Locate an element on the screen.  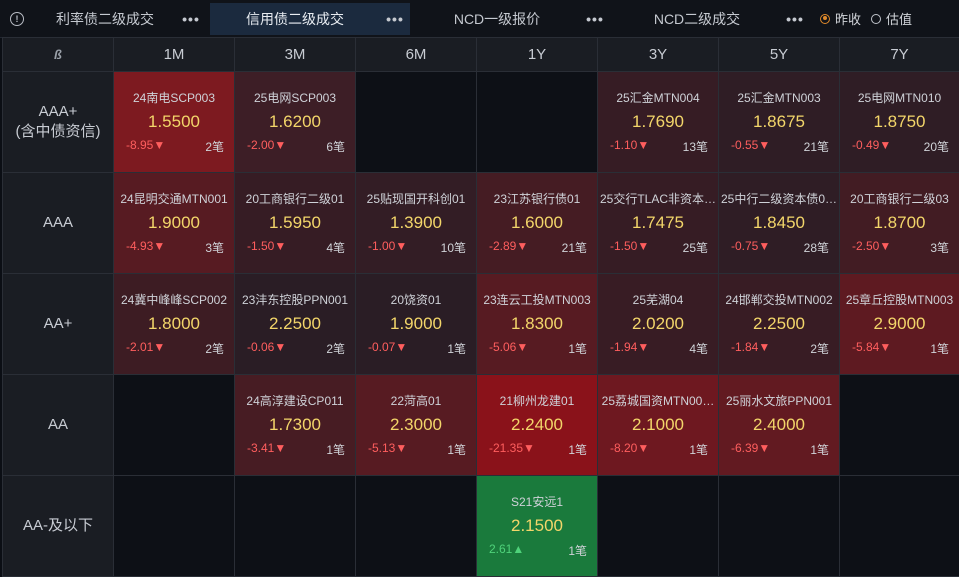
yield-change-bp: -6.39▼ is located at coordinates (750, 449).